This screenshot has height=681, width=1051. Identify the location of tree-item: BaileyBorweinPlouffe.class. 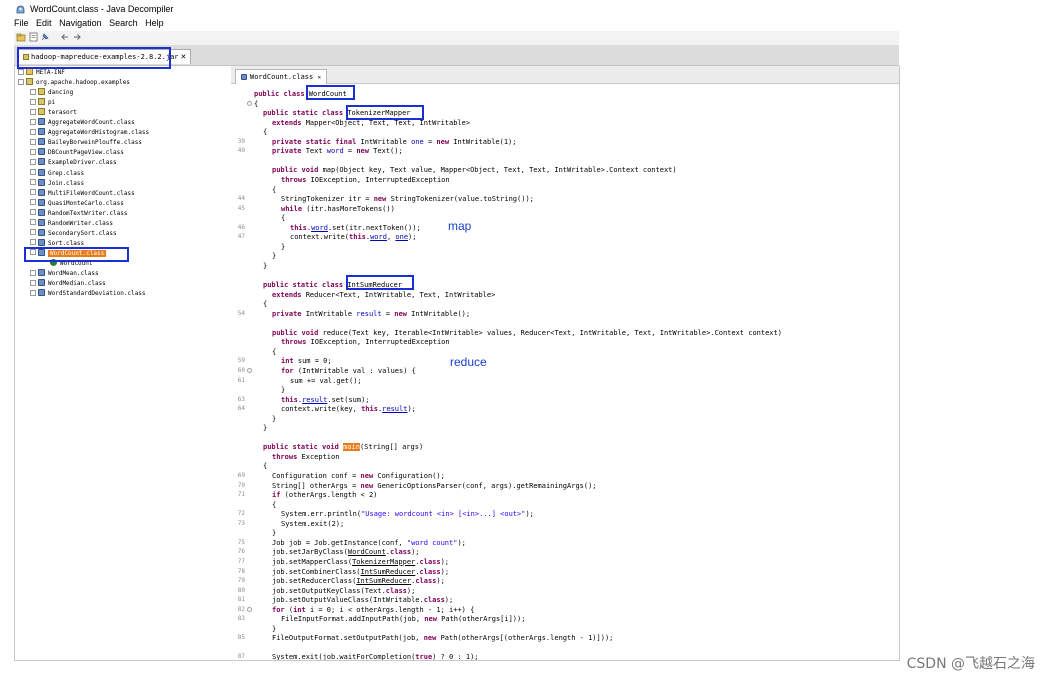
(86, 143).